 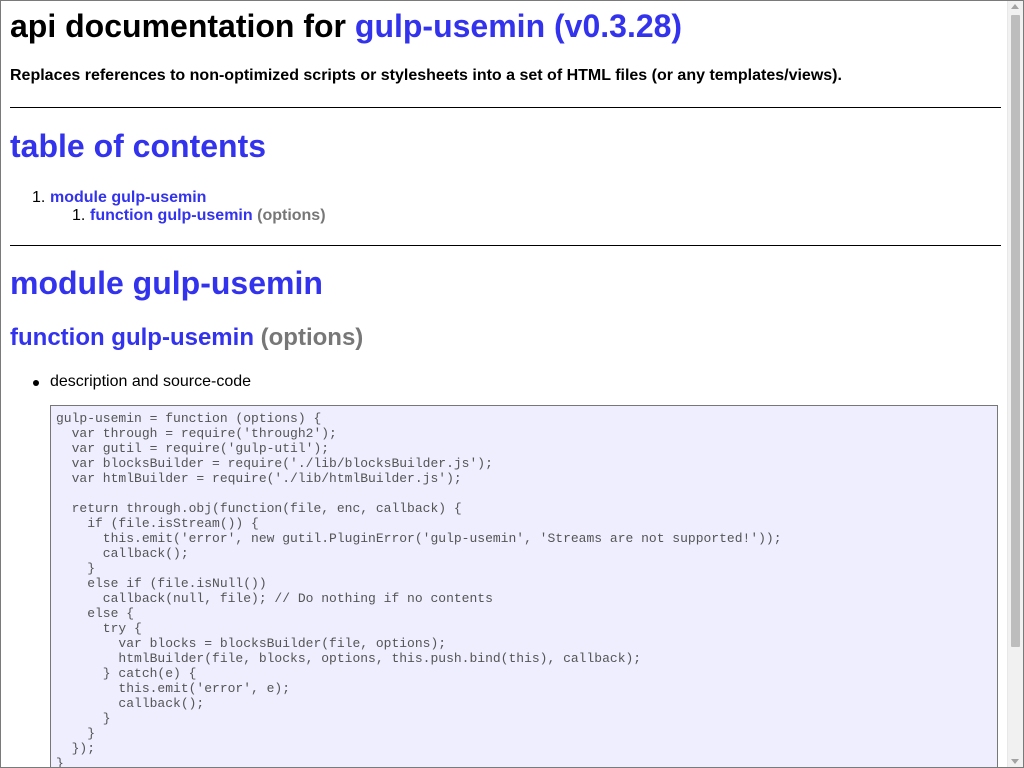 I want to click on function-link: function gulp-usemin, so click(x=132, y=337).